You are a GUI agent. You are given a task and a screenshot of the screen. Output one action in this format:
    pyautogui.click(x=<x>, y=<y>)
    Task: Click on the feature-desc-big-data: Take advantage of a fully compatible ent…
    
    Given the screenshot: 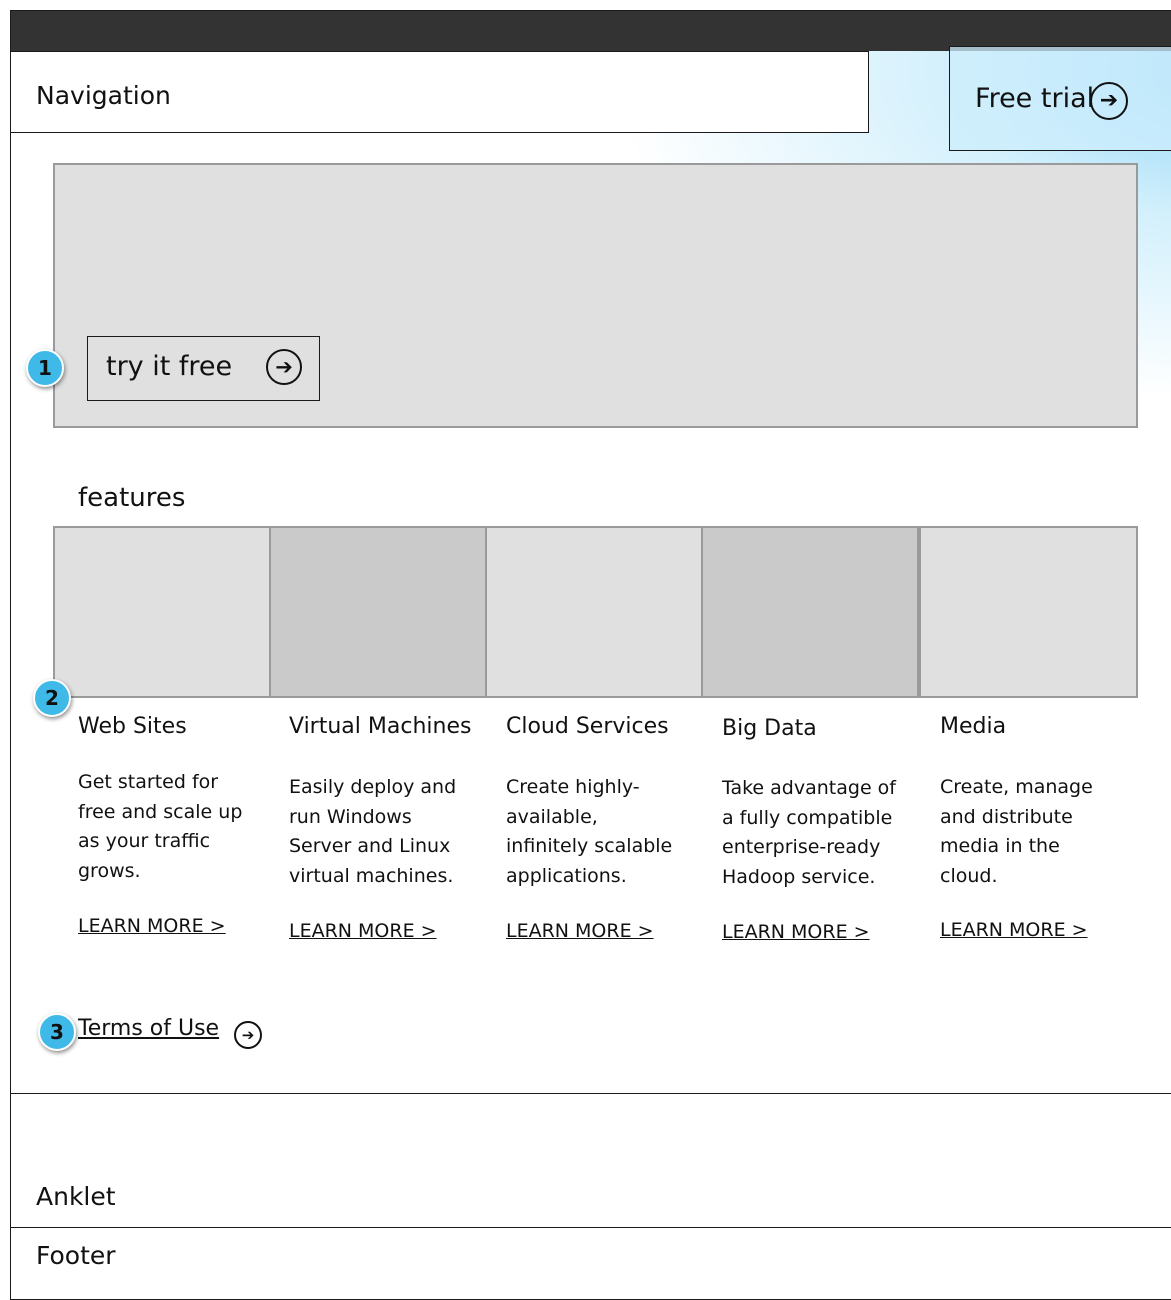 What is the action you would take?
    pyautogui.click(x=809, y=832)
    